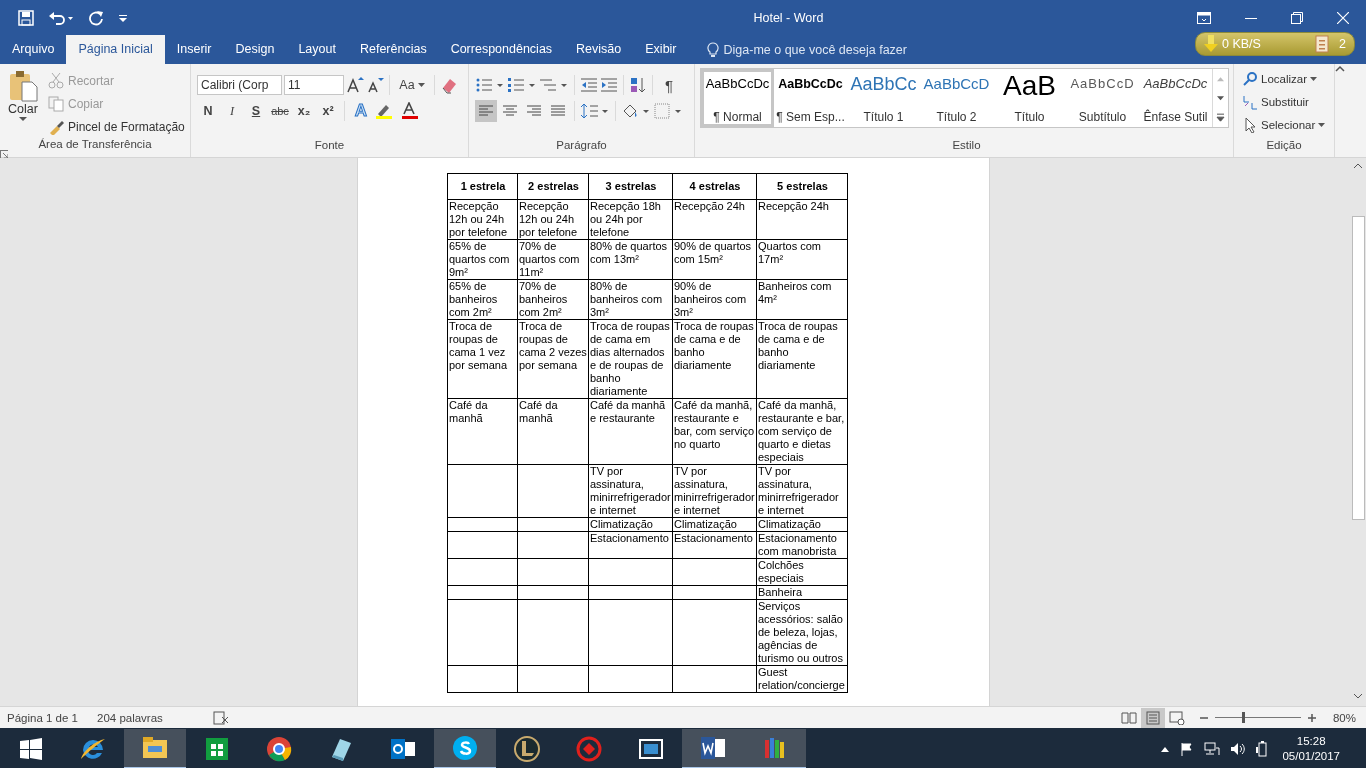 This screenshot has width=1366, height=768. What do you see at coordinates (4, 154) in the screenshot?
I see `launcher-icon` at bounding box center [4, 154].